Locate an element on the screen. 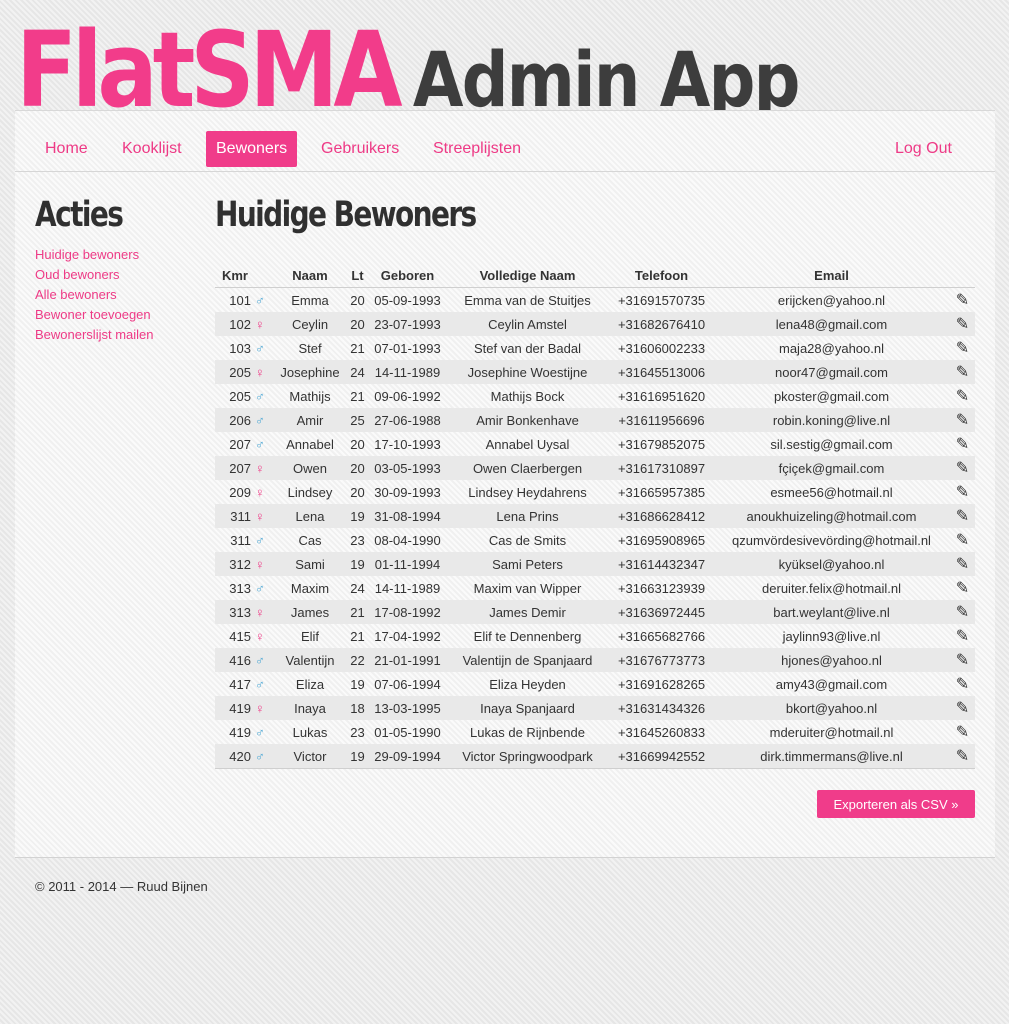 The image size is (1009, 1024). cell-telefoon: +31663123939 is located at coordinates (661, 588).